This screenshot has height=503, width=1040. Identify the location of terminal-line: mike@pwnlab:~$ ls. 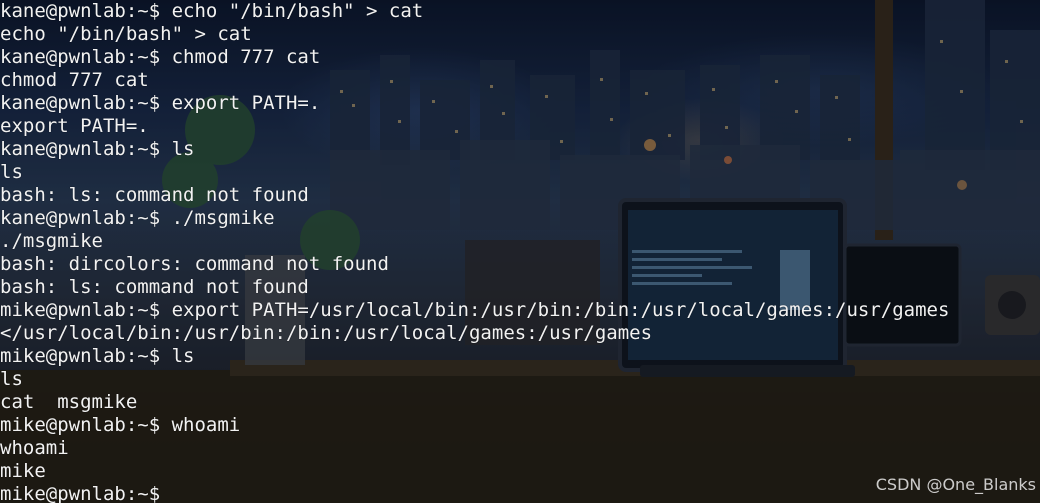
(97, 356).